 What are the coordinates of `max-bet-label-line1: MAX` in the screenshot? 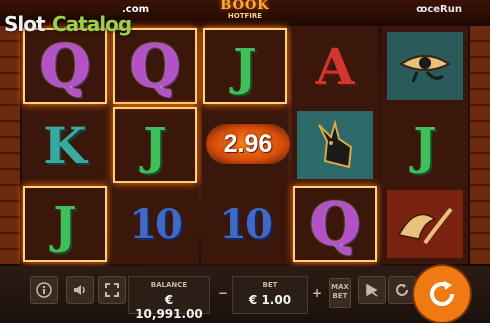 It's located at (340, 287).